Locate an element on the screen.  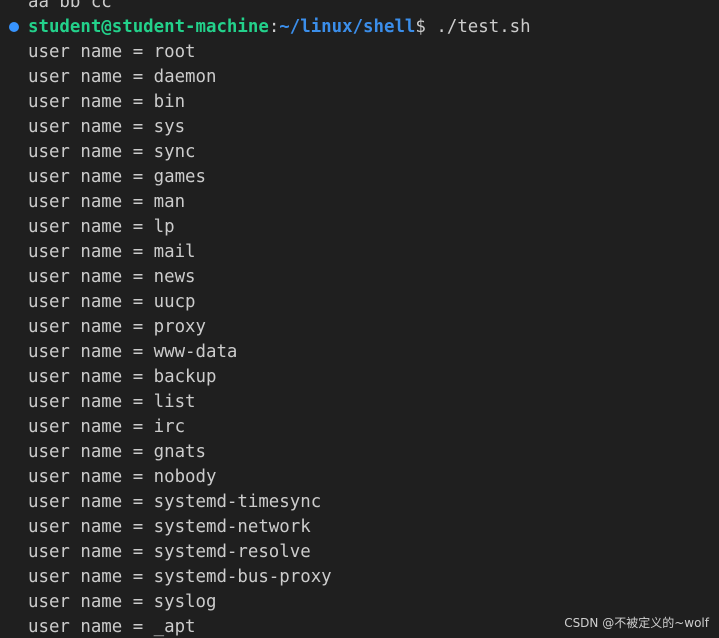
output-line: user name = mail is located at coordinates (112, 252).